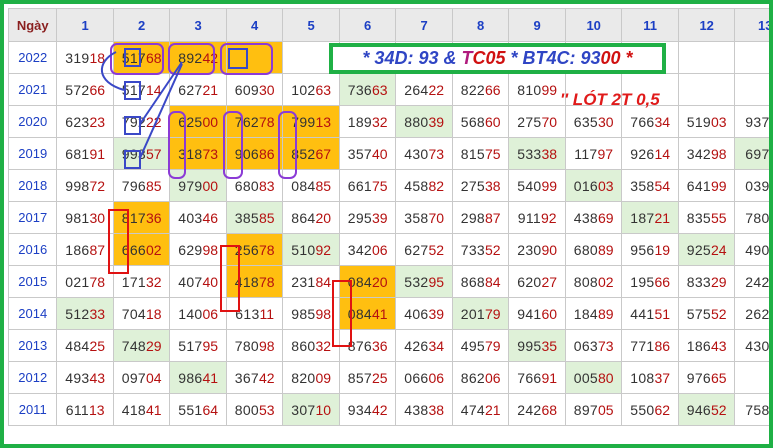 This screenshot has height=448, width=773. What do you see at coordinates (771, 410) in the screenshot?
I see `number-tail: 94` at bounding box center [771, 410].